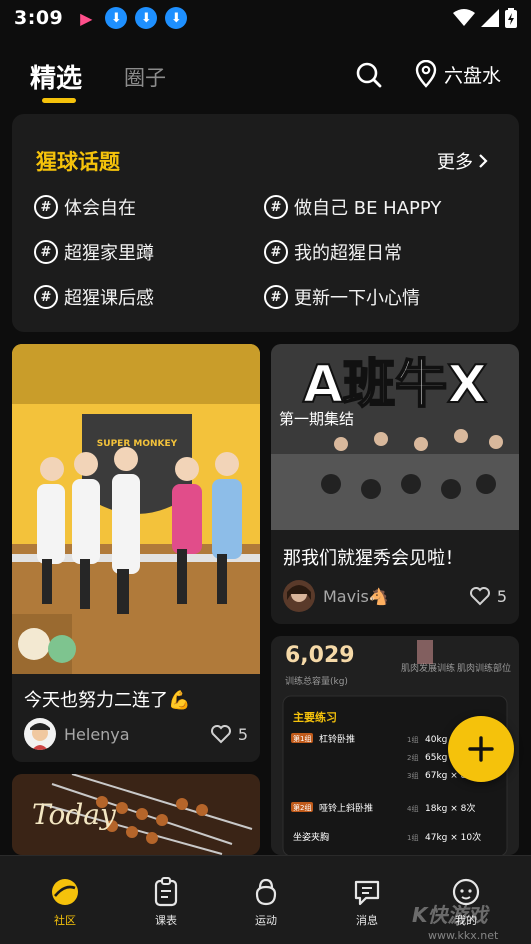  I want to click on topic-label: 更新一下小心情, so click(357, 298).